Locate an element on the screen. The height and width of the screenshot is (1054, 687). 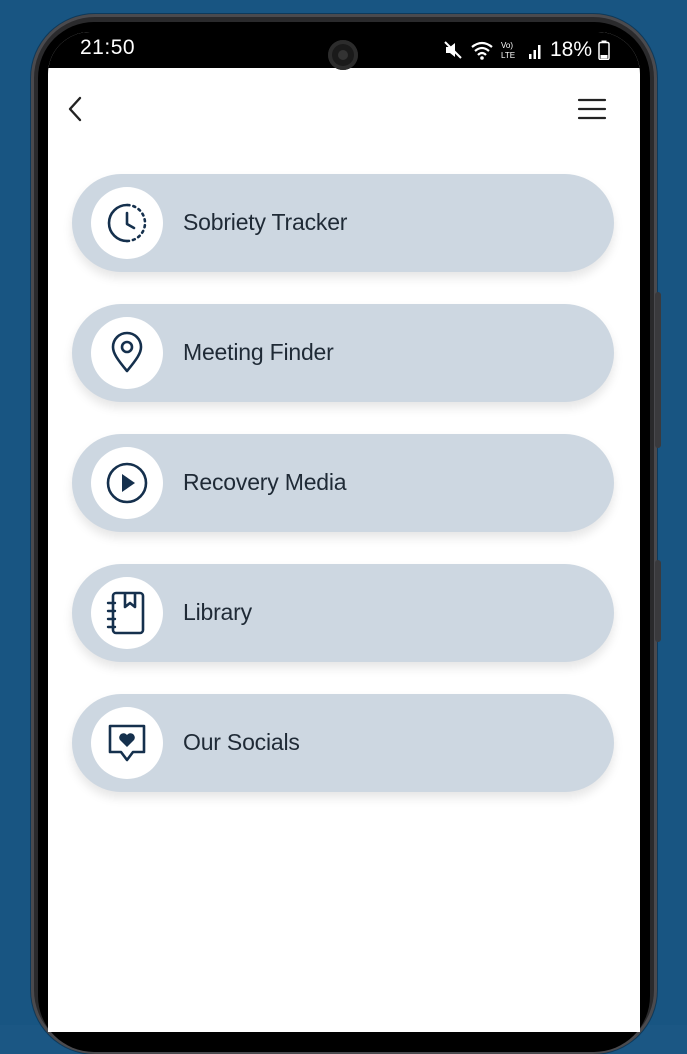
play-circle-icon is located at coordinates (127, 483).